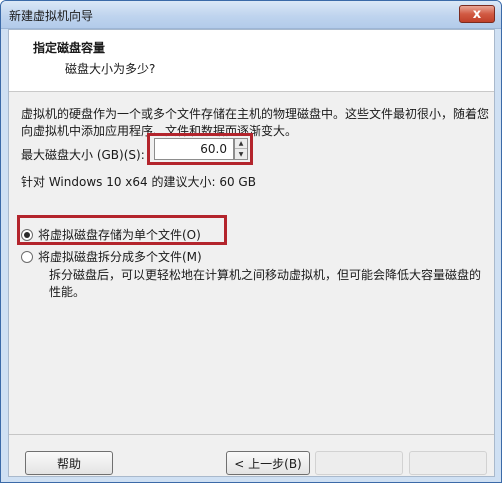 The image size is (502, 483). I want to click on disk-size-label: 最大磁盘大小 (GB)(S):, so click(83, 155).